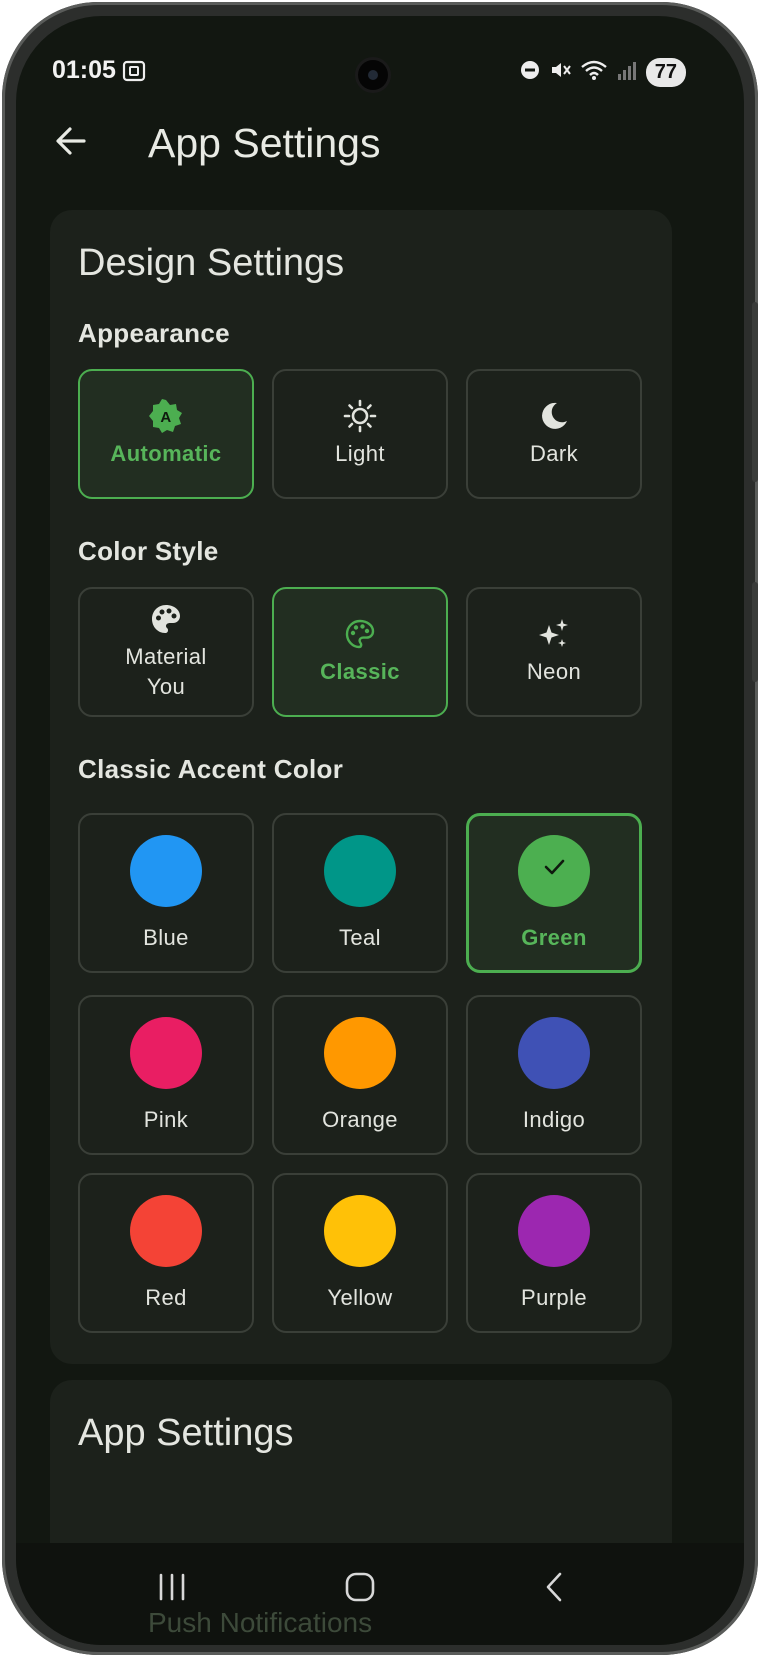  I want to click on swatch-label: Pink, so click(166, 1119).